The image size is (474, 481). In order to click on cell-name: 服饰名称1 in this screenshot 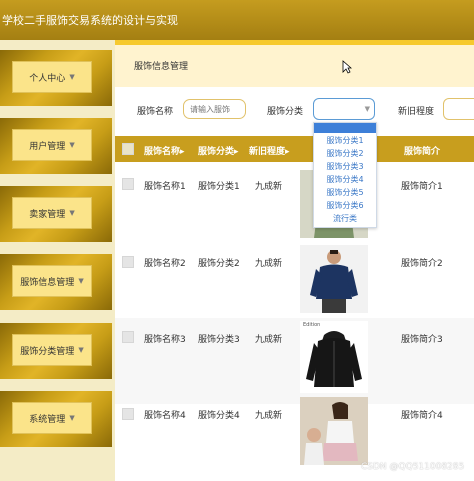, I will do `click(165, 187)`.